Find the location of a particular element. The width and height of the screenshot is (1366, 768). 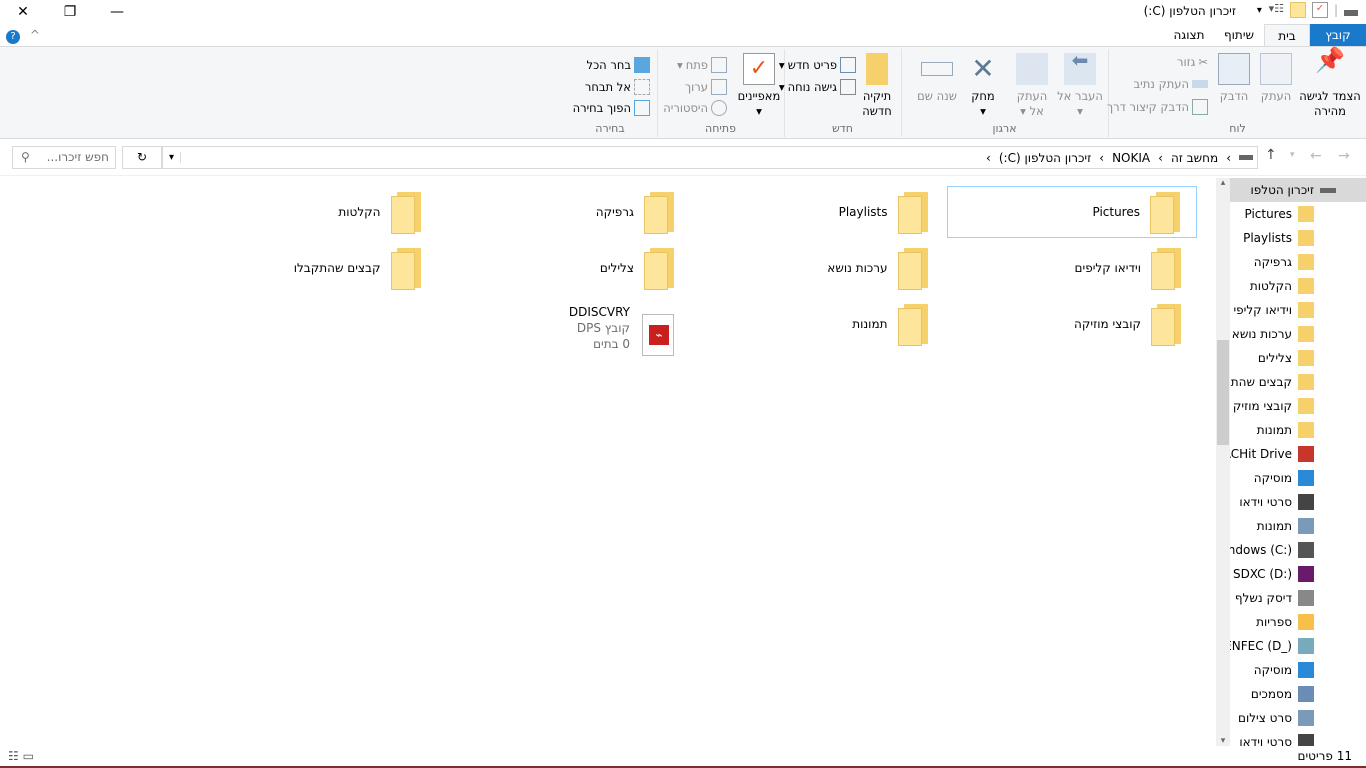

refresh-button: ↻ is located at coordinates (142, 157).